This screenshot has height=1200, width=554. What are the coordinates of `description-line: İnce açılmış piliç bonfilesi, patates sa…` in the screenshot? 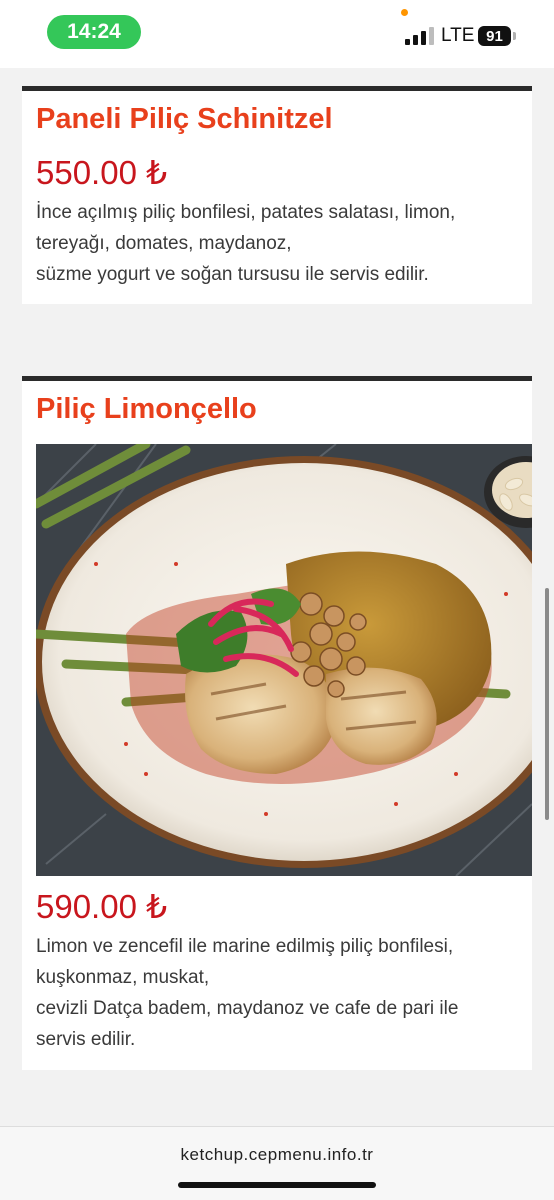 It's located at (246, 212).